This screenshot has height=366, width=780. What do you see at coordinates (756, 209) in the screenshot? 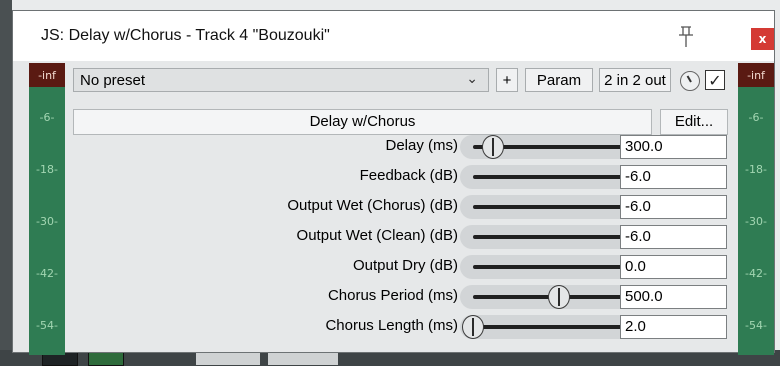
I see `output-meter: -inf -6- -18- -30- -42- -54-` at bounding box center [756, 209].